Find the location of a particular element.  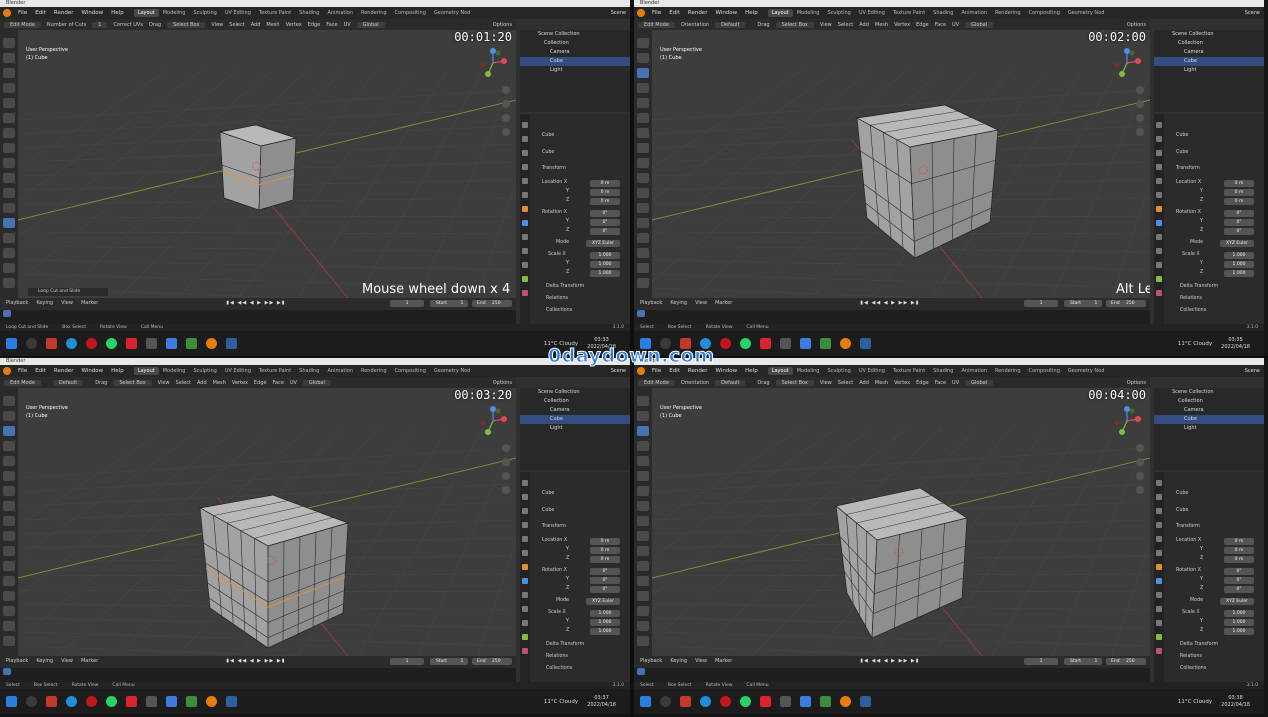

menu-help: Help is located at coordinates (117, 371).